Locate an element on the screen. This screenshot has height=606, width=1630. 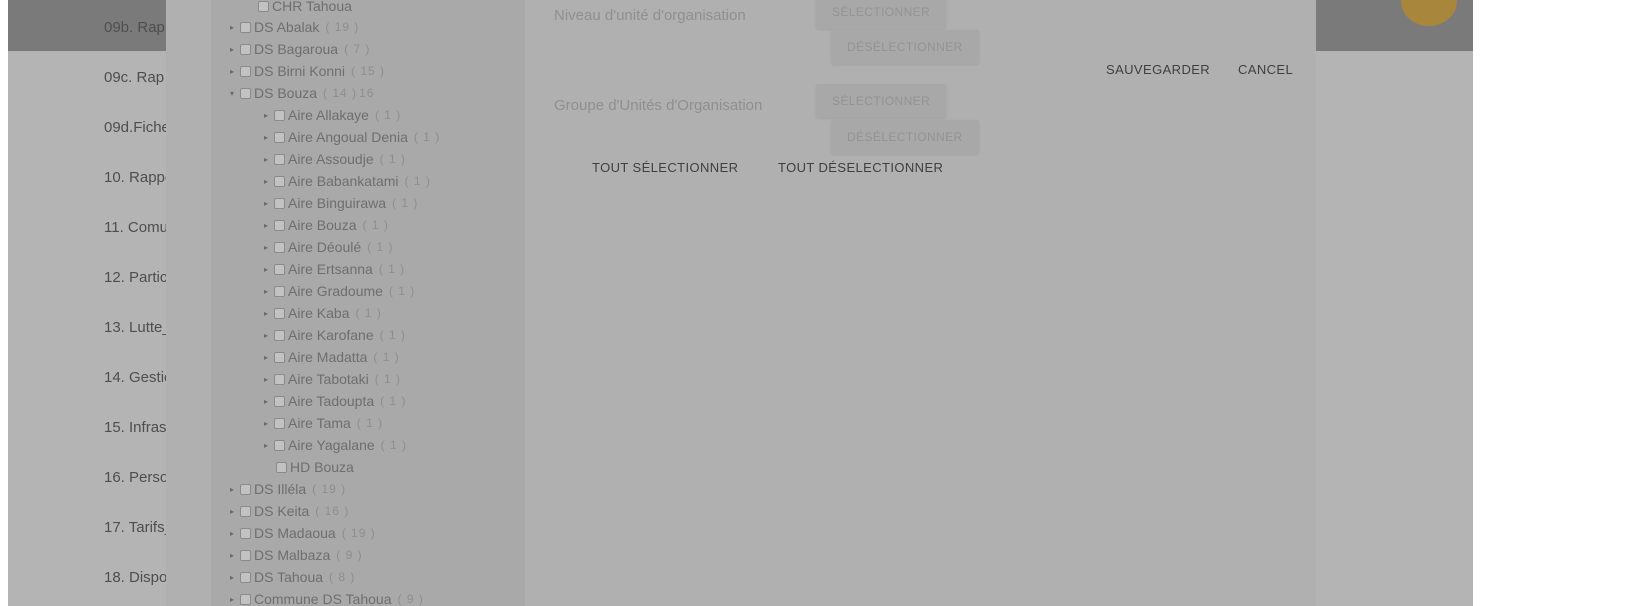
tree-item: ▸ DS Malbaza ( 9 ) is located at coordinates (297, 555).